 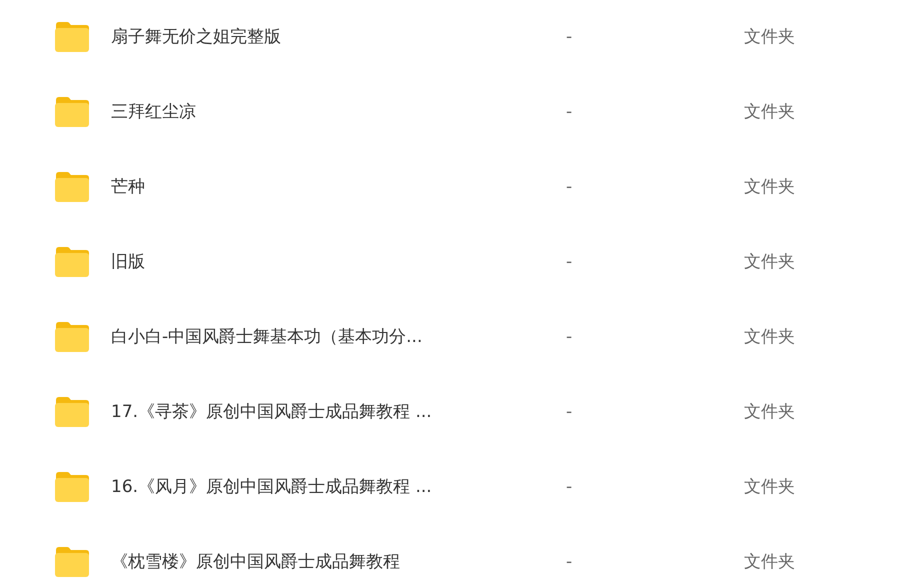 What do you see at coordinates (338, 186) in the screenshot?
I see `file-name: 芒种` at bounding box center [338, 186].